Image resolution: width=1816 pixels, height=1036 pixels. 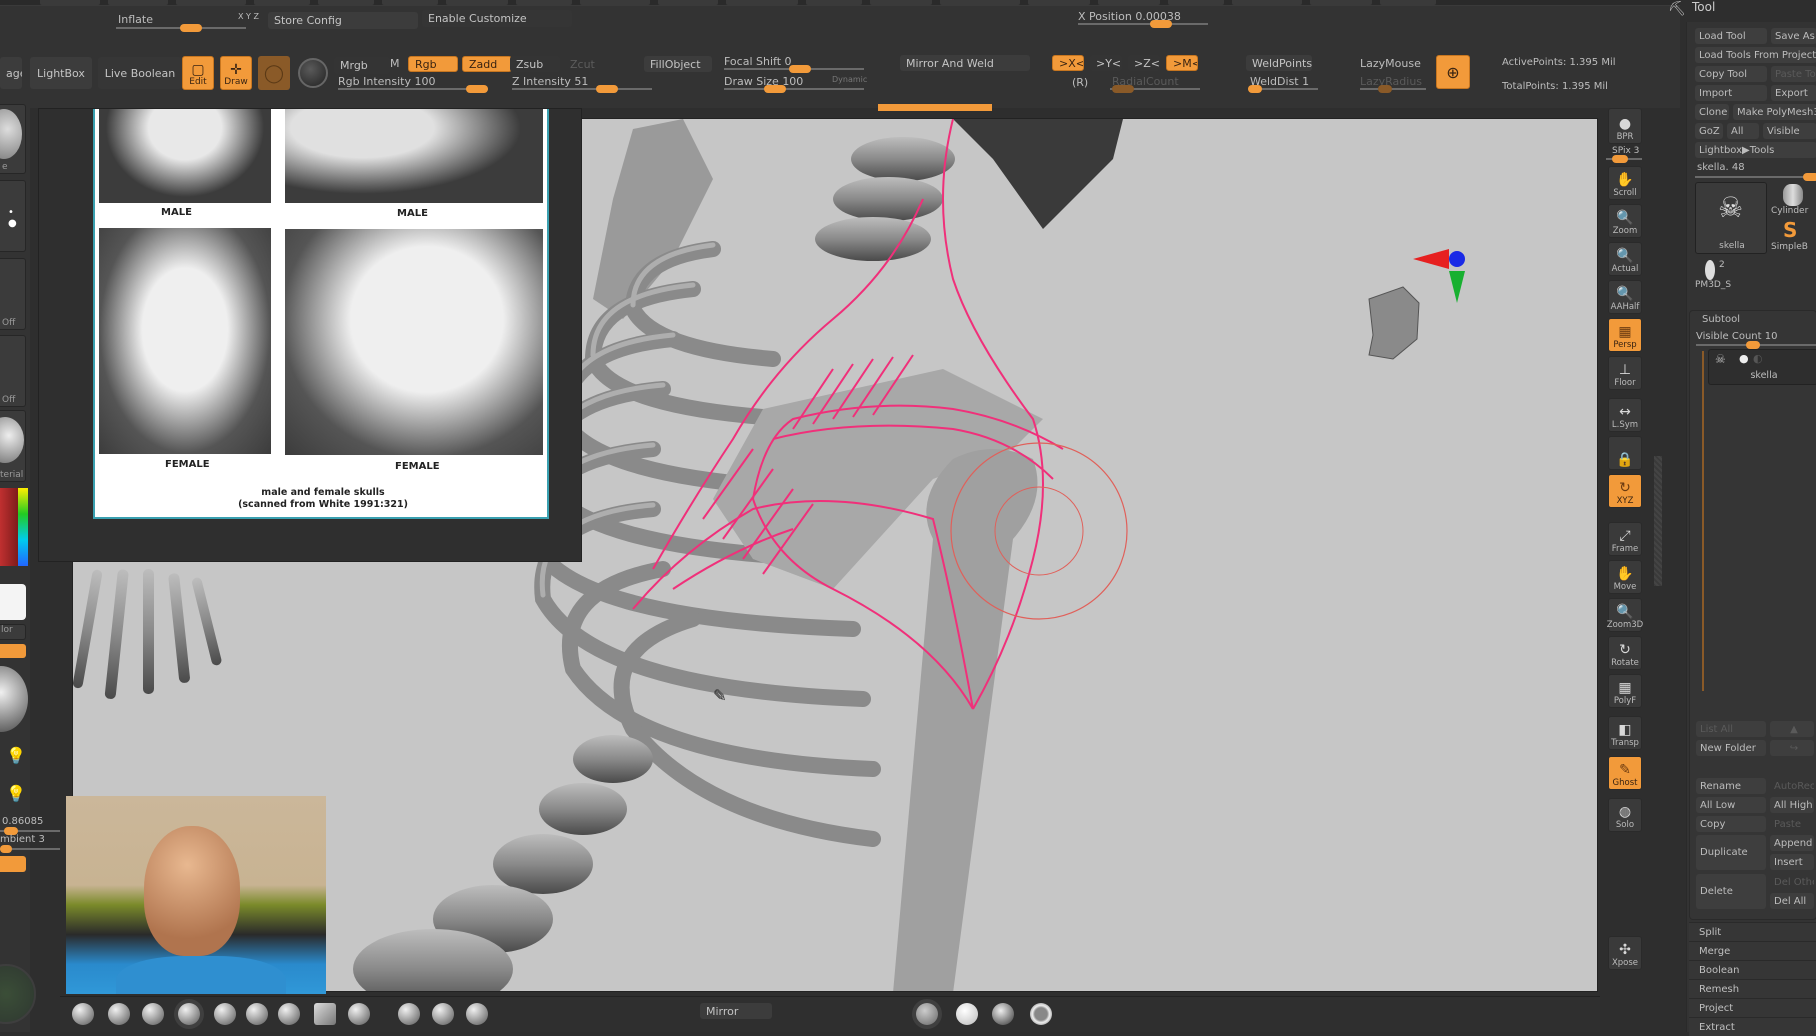 I want to click on spix-slider, so click(x=1624, y=159).